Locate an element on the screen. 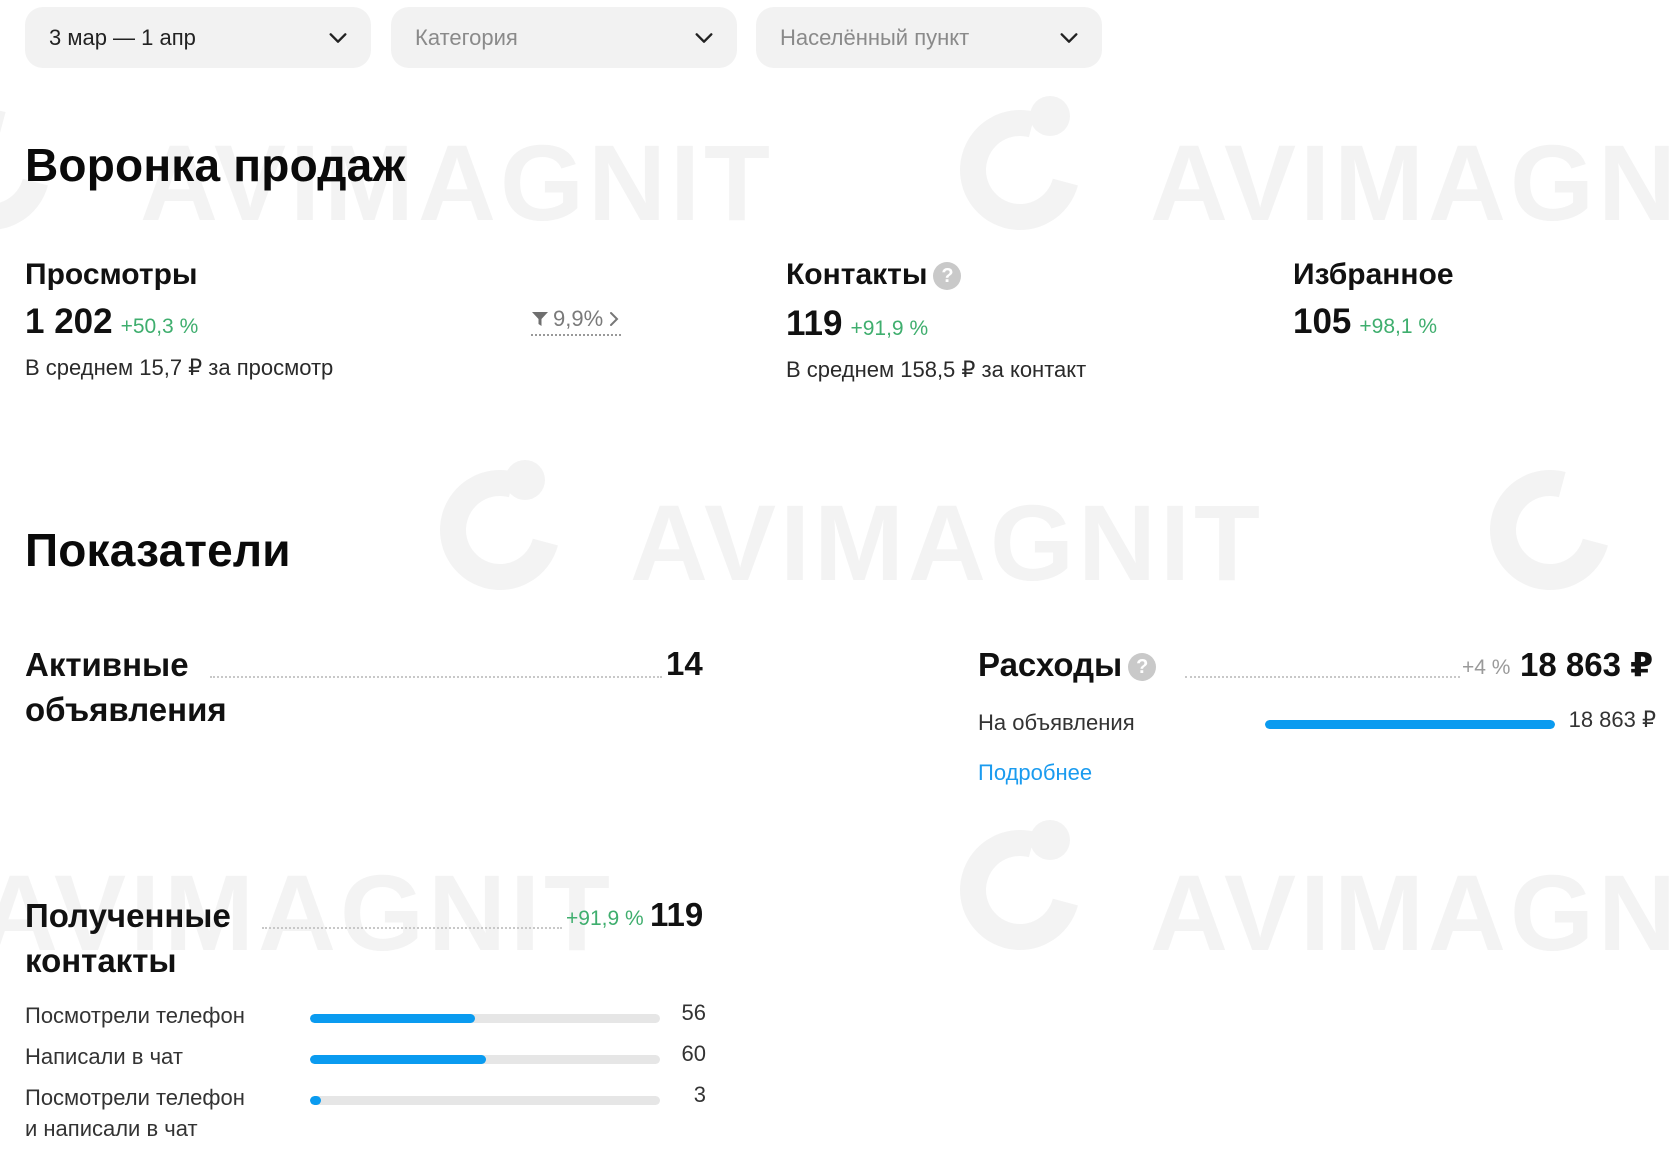 The width and height of the screenshot is (1680, 1159). expenses-title-group: Расходы? is located at coordinates (1067, 664).